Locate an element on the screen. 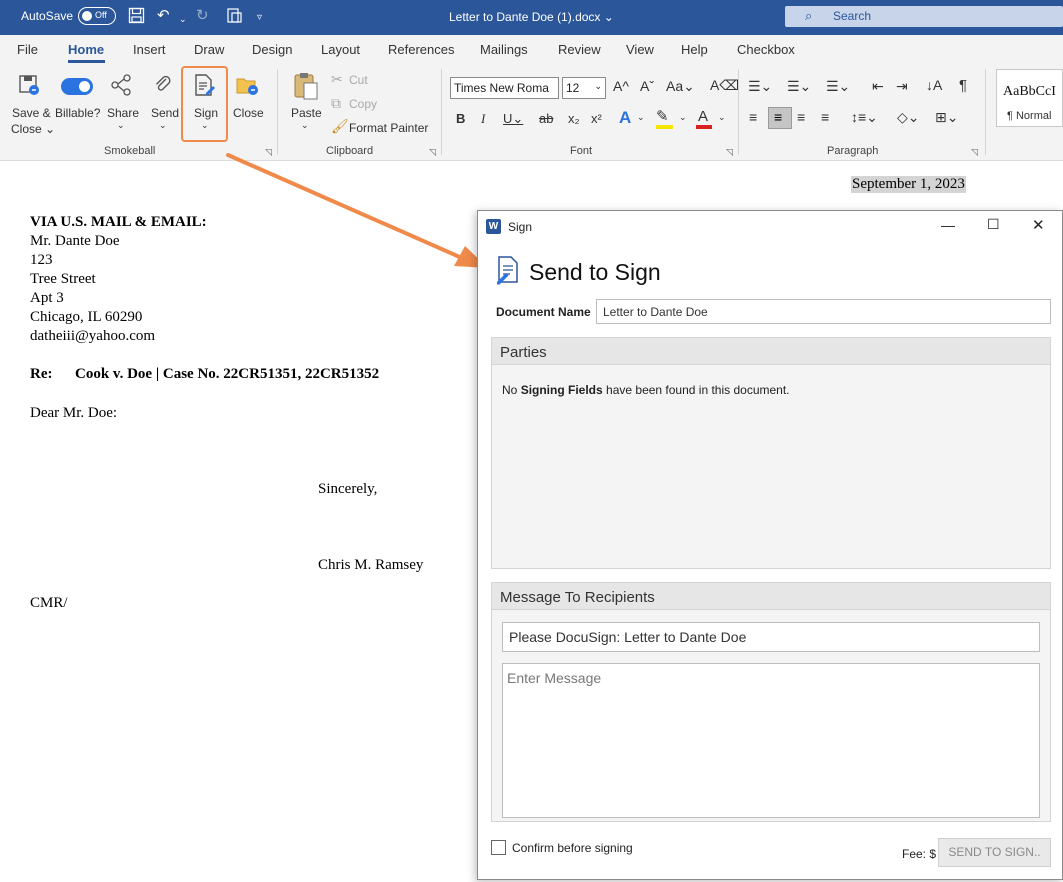  dialog-window-title: Sign is located at coordinates (520, 227).